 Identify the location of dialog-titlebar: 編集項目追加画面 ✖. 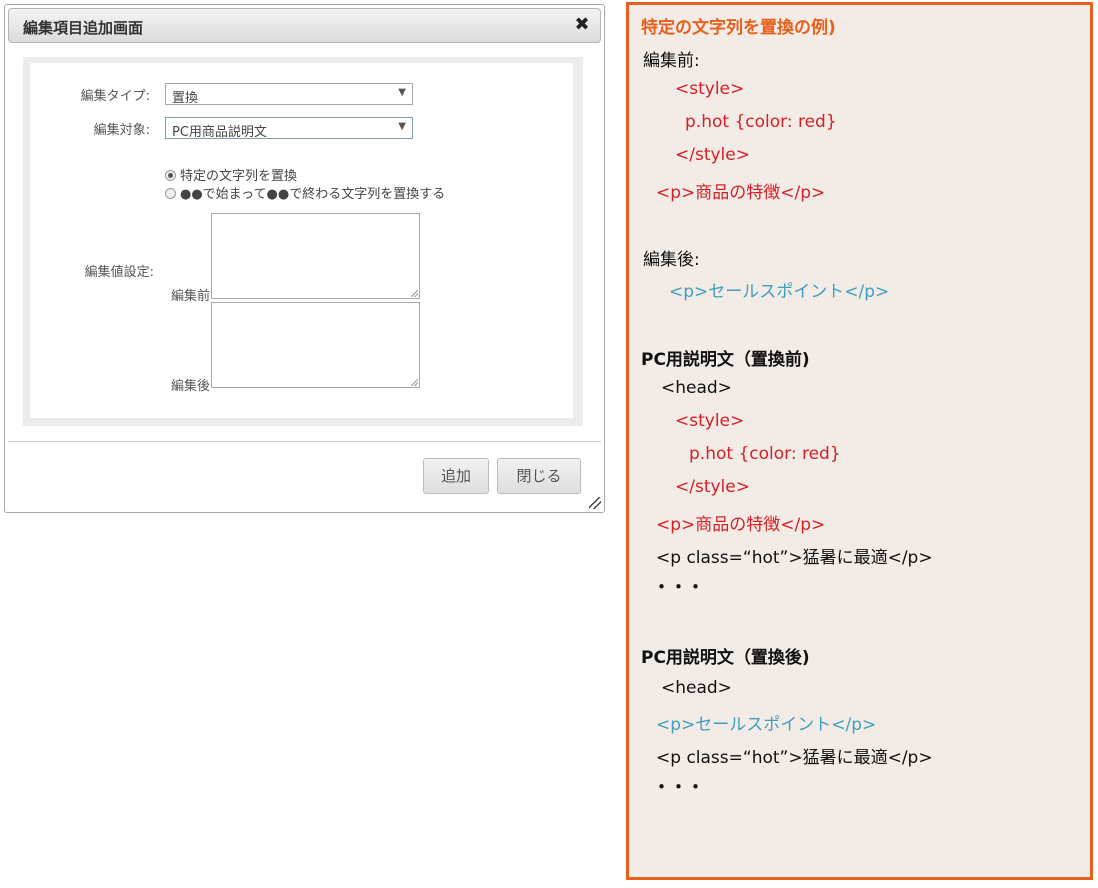
(304, 25).